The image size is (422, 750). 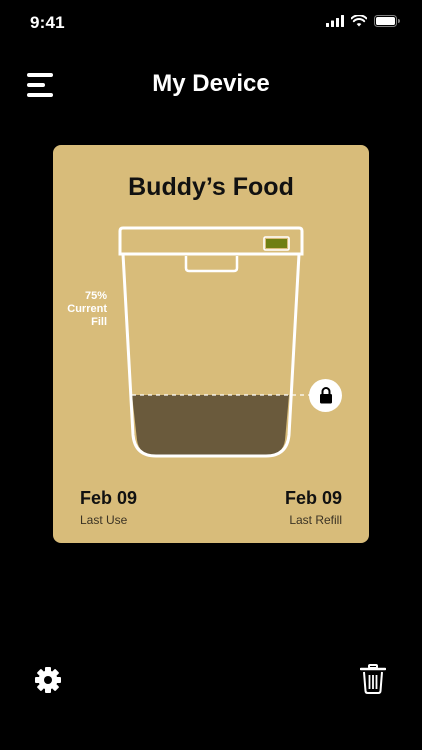 I want to click on settings-button, so click(x=48, y=680).